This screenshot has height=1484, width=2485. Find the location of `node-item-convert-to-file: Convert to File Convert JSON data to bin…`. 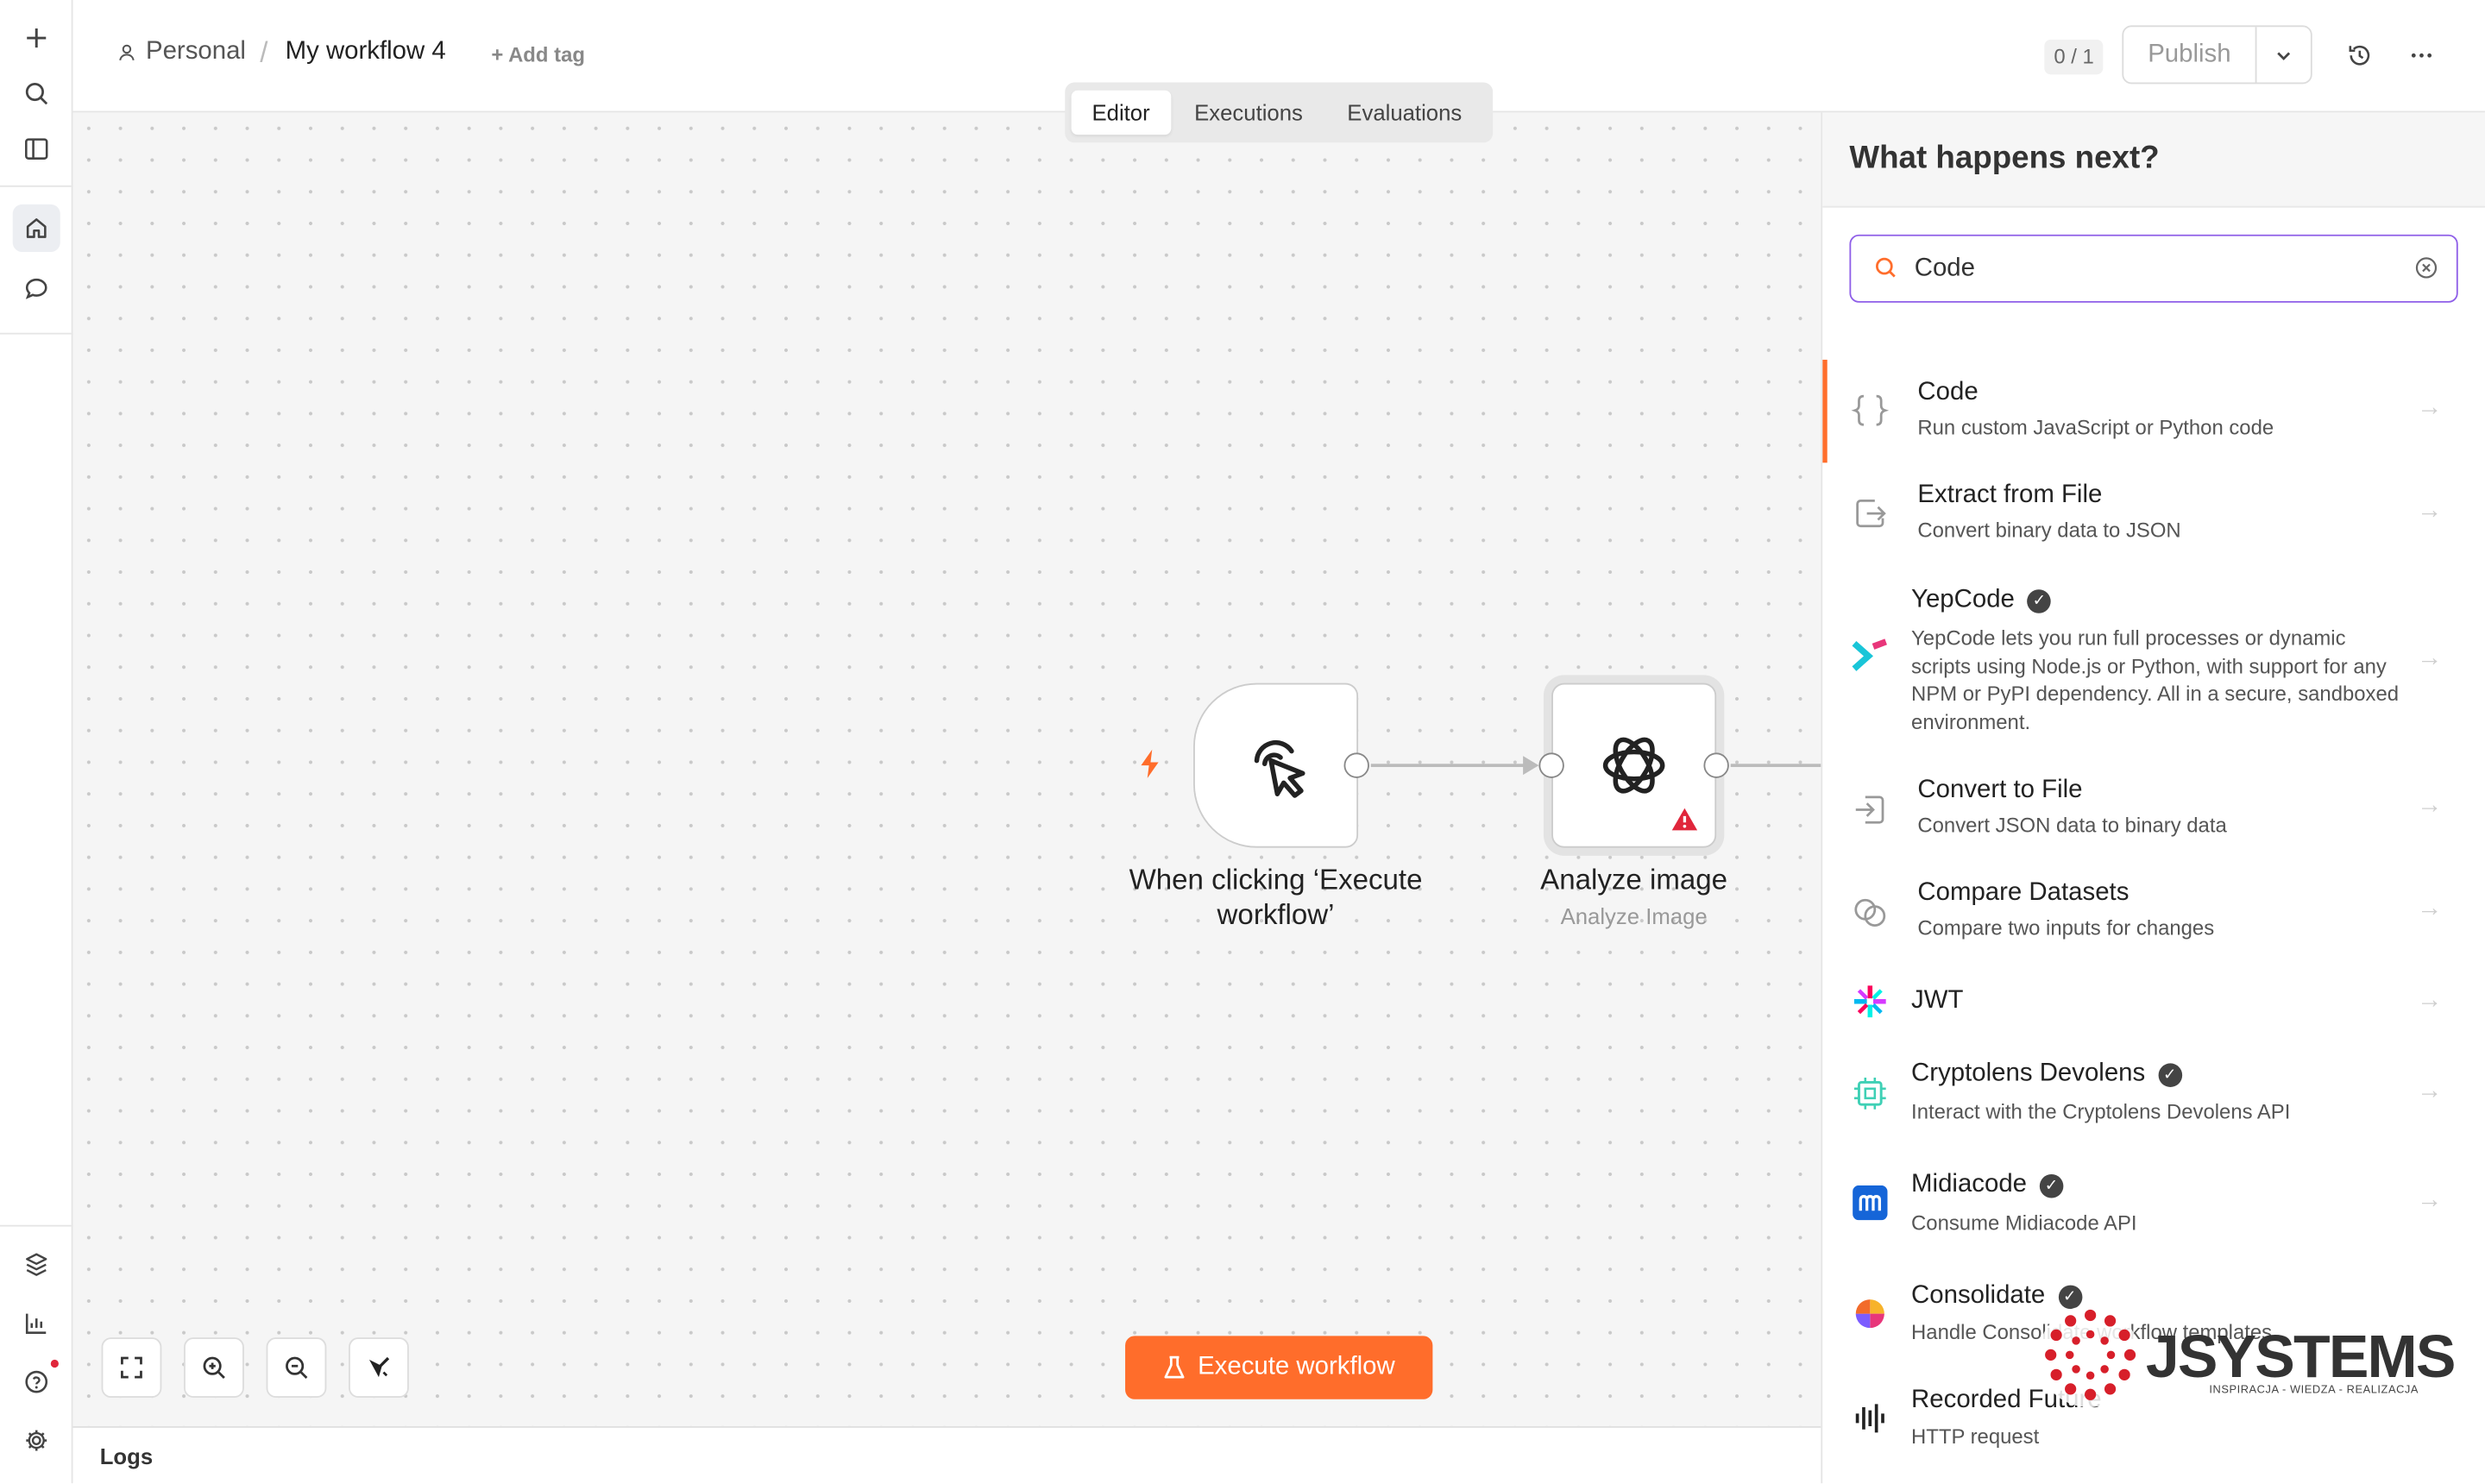

node-item-convert-to-file: Convert to File Convert JSON data to bin… is located at coordinates (2153, 809).